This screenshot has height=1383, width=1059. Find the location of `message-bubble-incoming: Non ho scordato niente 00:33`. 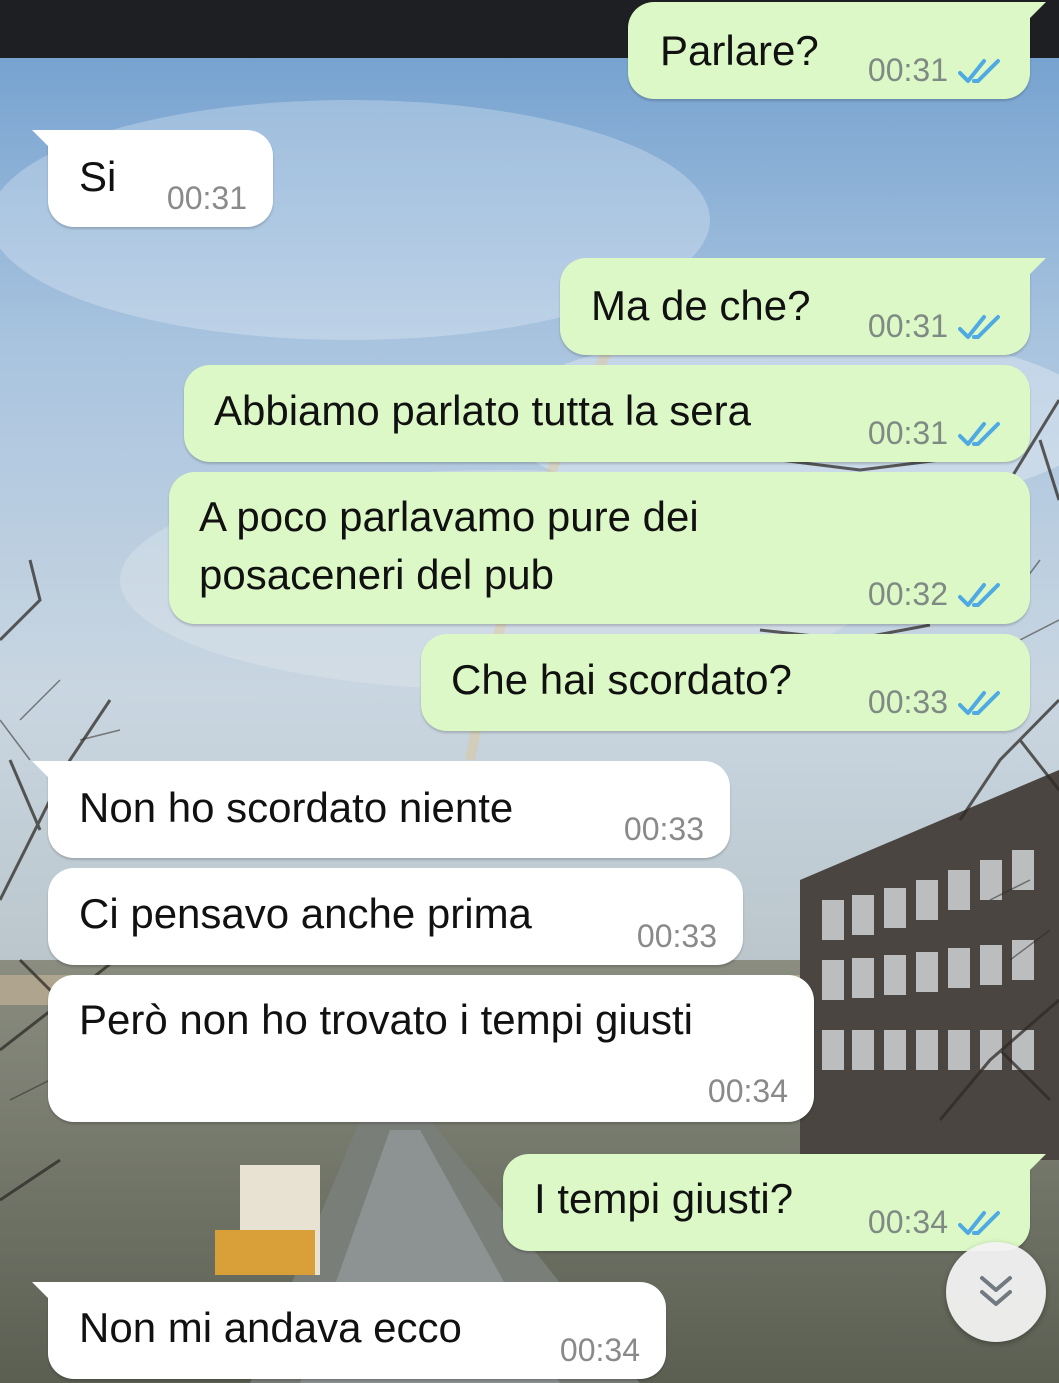

message-bubble-incoming: Non ho scordato niente 00:33 is located at coordinates (381, 809).